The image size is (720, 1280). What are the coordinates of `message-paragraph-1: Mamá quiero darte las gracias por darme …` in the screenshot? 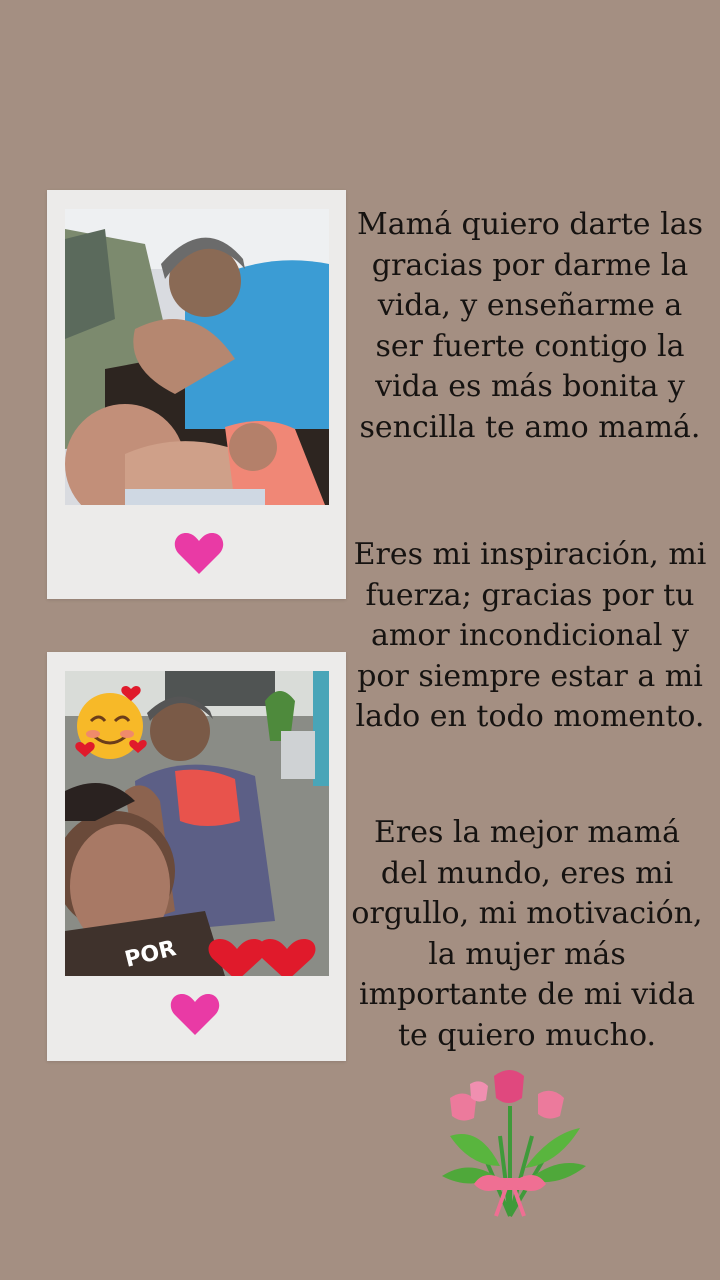 It's located at (530, 326).